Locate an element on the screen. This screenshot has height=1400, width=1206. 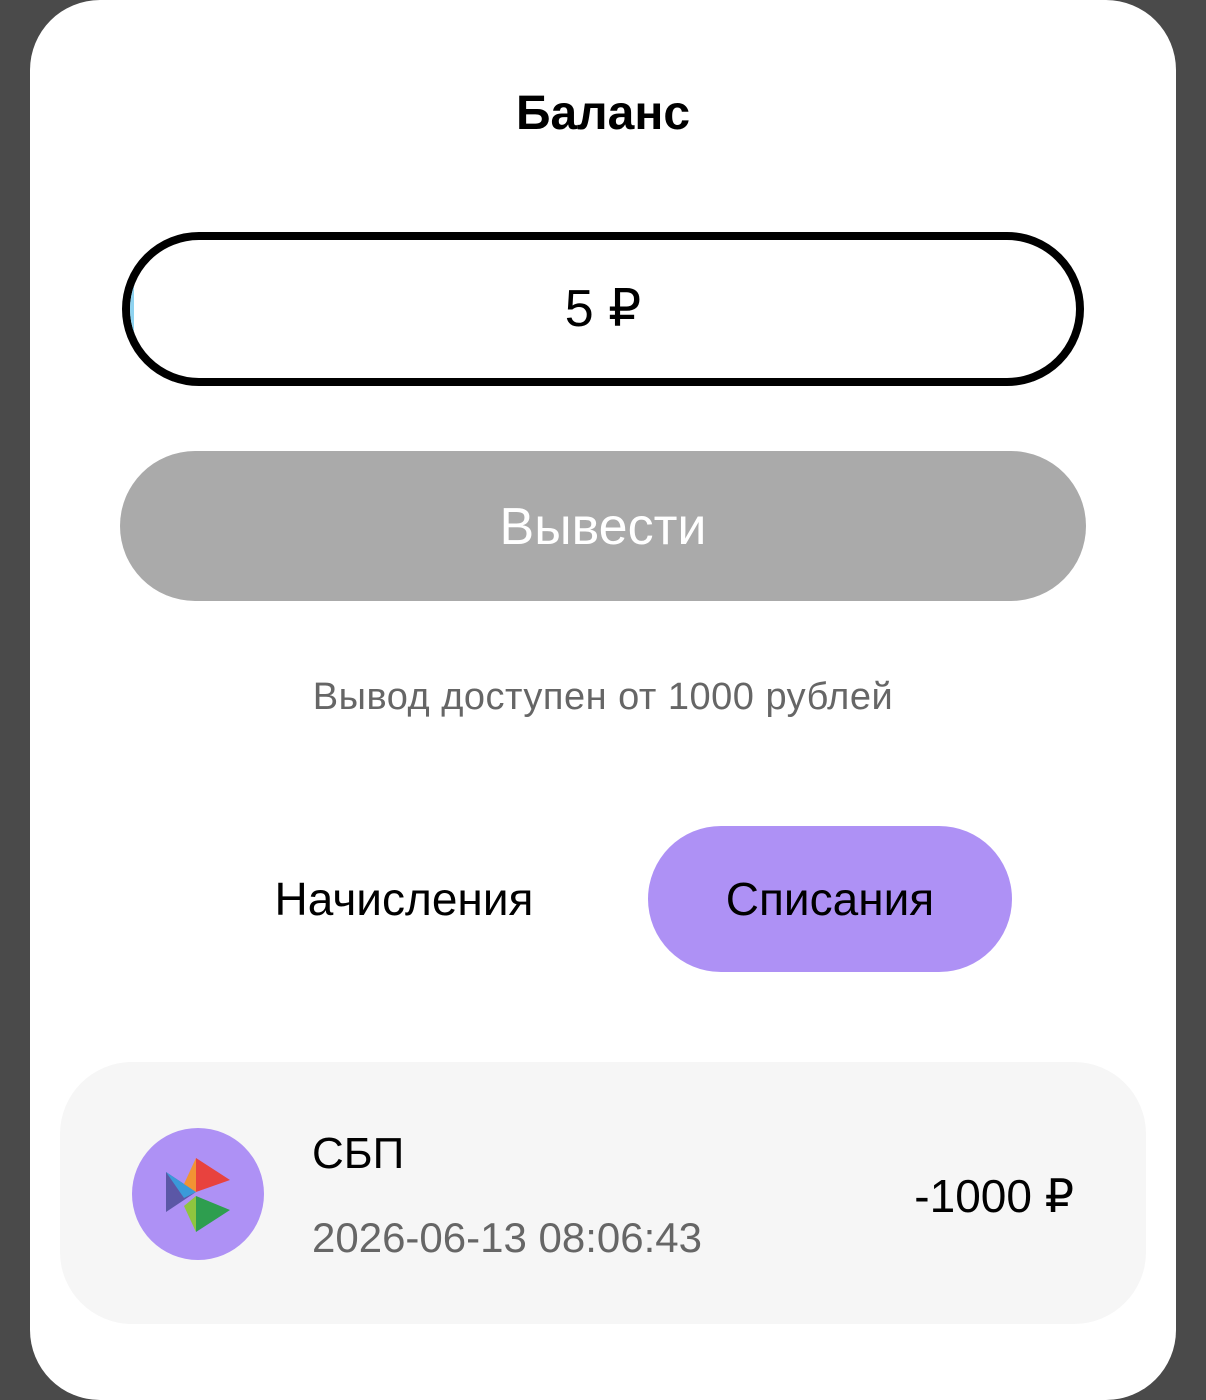
transaction-amount: -1000 ₽ is located at coordinates (994, 1196).